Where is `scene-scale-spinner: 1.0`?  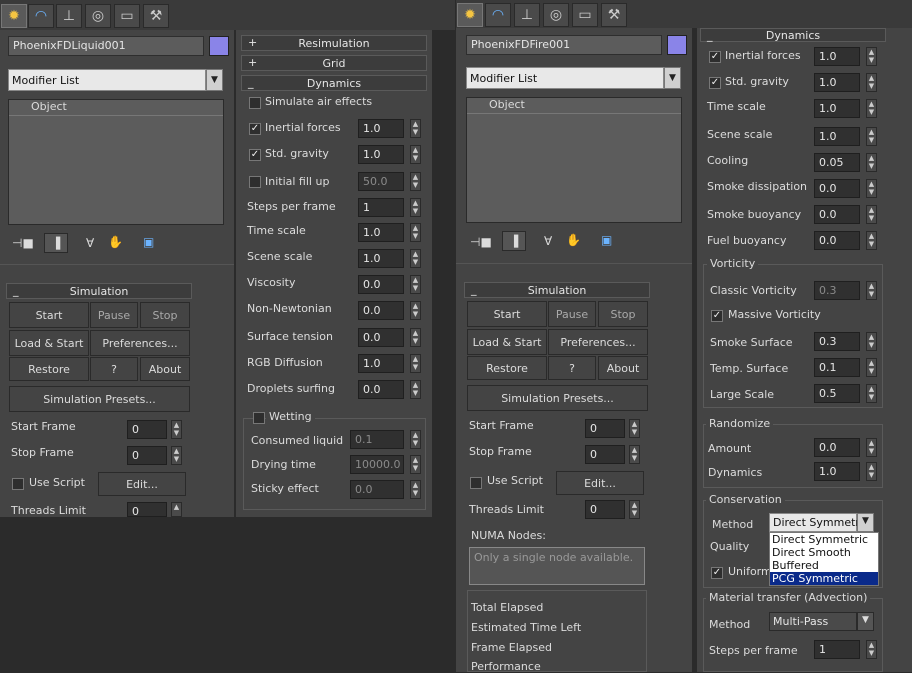
scene-scale-spinner: 1.0 is located at coordinates (837, 136).